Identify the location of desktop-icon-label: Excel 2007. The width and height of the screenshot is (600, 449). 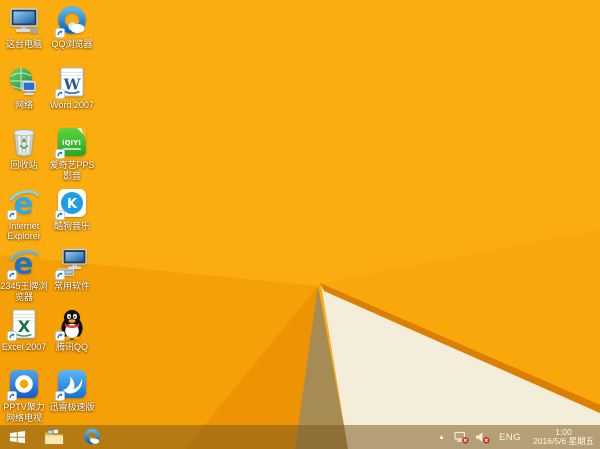
(24, 346).